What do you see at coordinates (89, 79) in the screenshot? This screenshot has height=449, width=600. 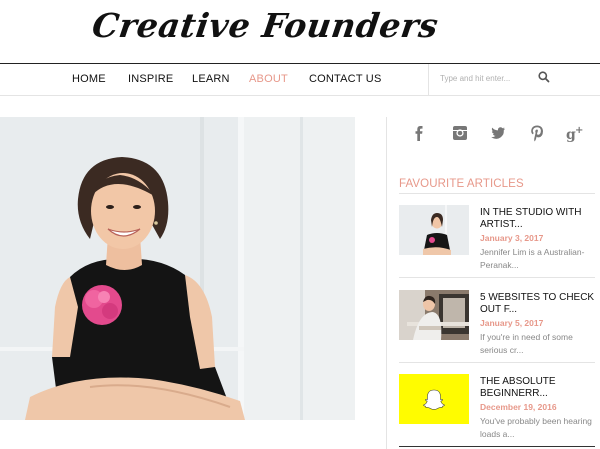 I see `nav-home: HOME` at bounding box center [89, 79].